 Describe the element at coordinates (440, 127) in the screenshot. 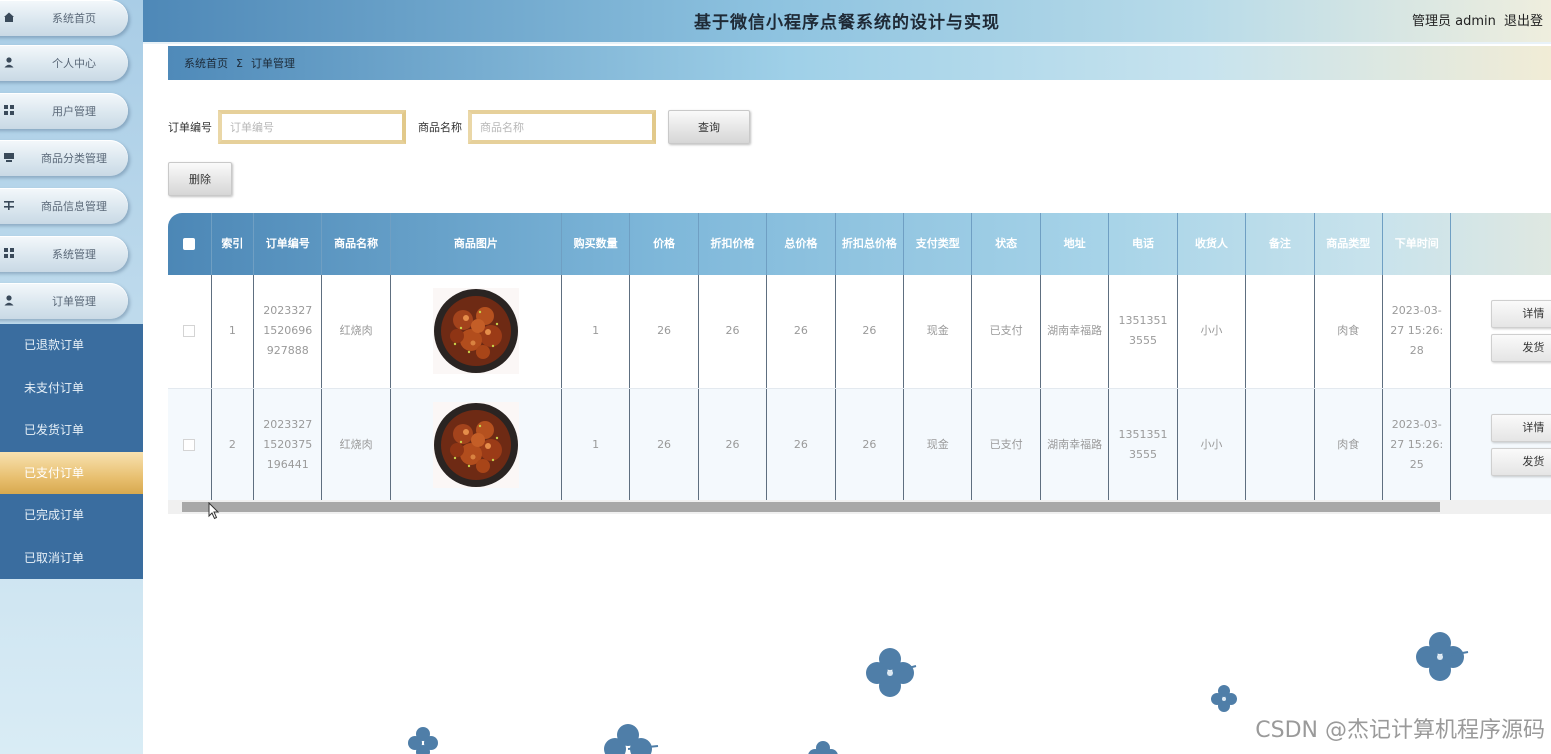

I see `product-name-label: 商品名称` at that location.